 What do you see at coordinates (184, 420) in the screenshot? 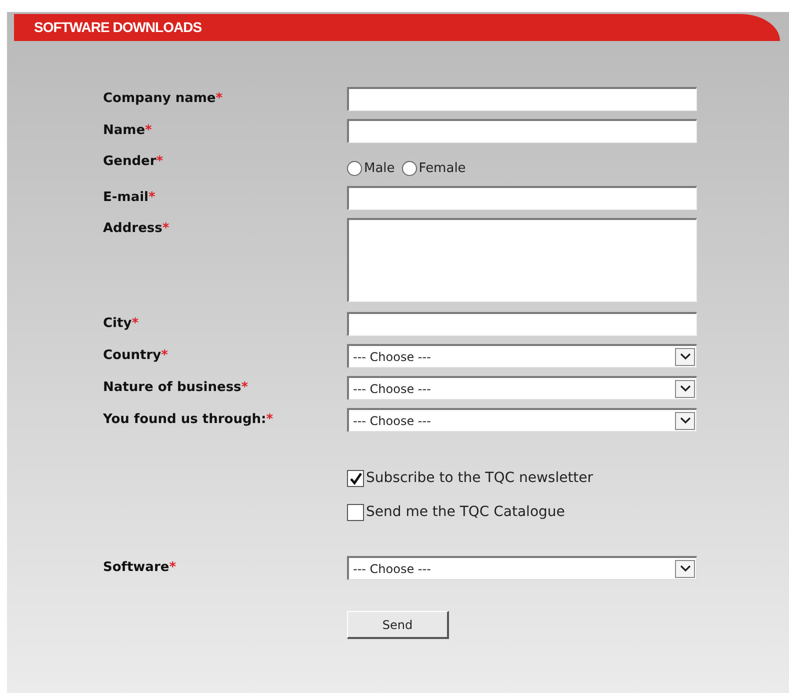
I see `field-label: You found us through:` at bounding box center [184, 420].